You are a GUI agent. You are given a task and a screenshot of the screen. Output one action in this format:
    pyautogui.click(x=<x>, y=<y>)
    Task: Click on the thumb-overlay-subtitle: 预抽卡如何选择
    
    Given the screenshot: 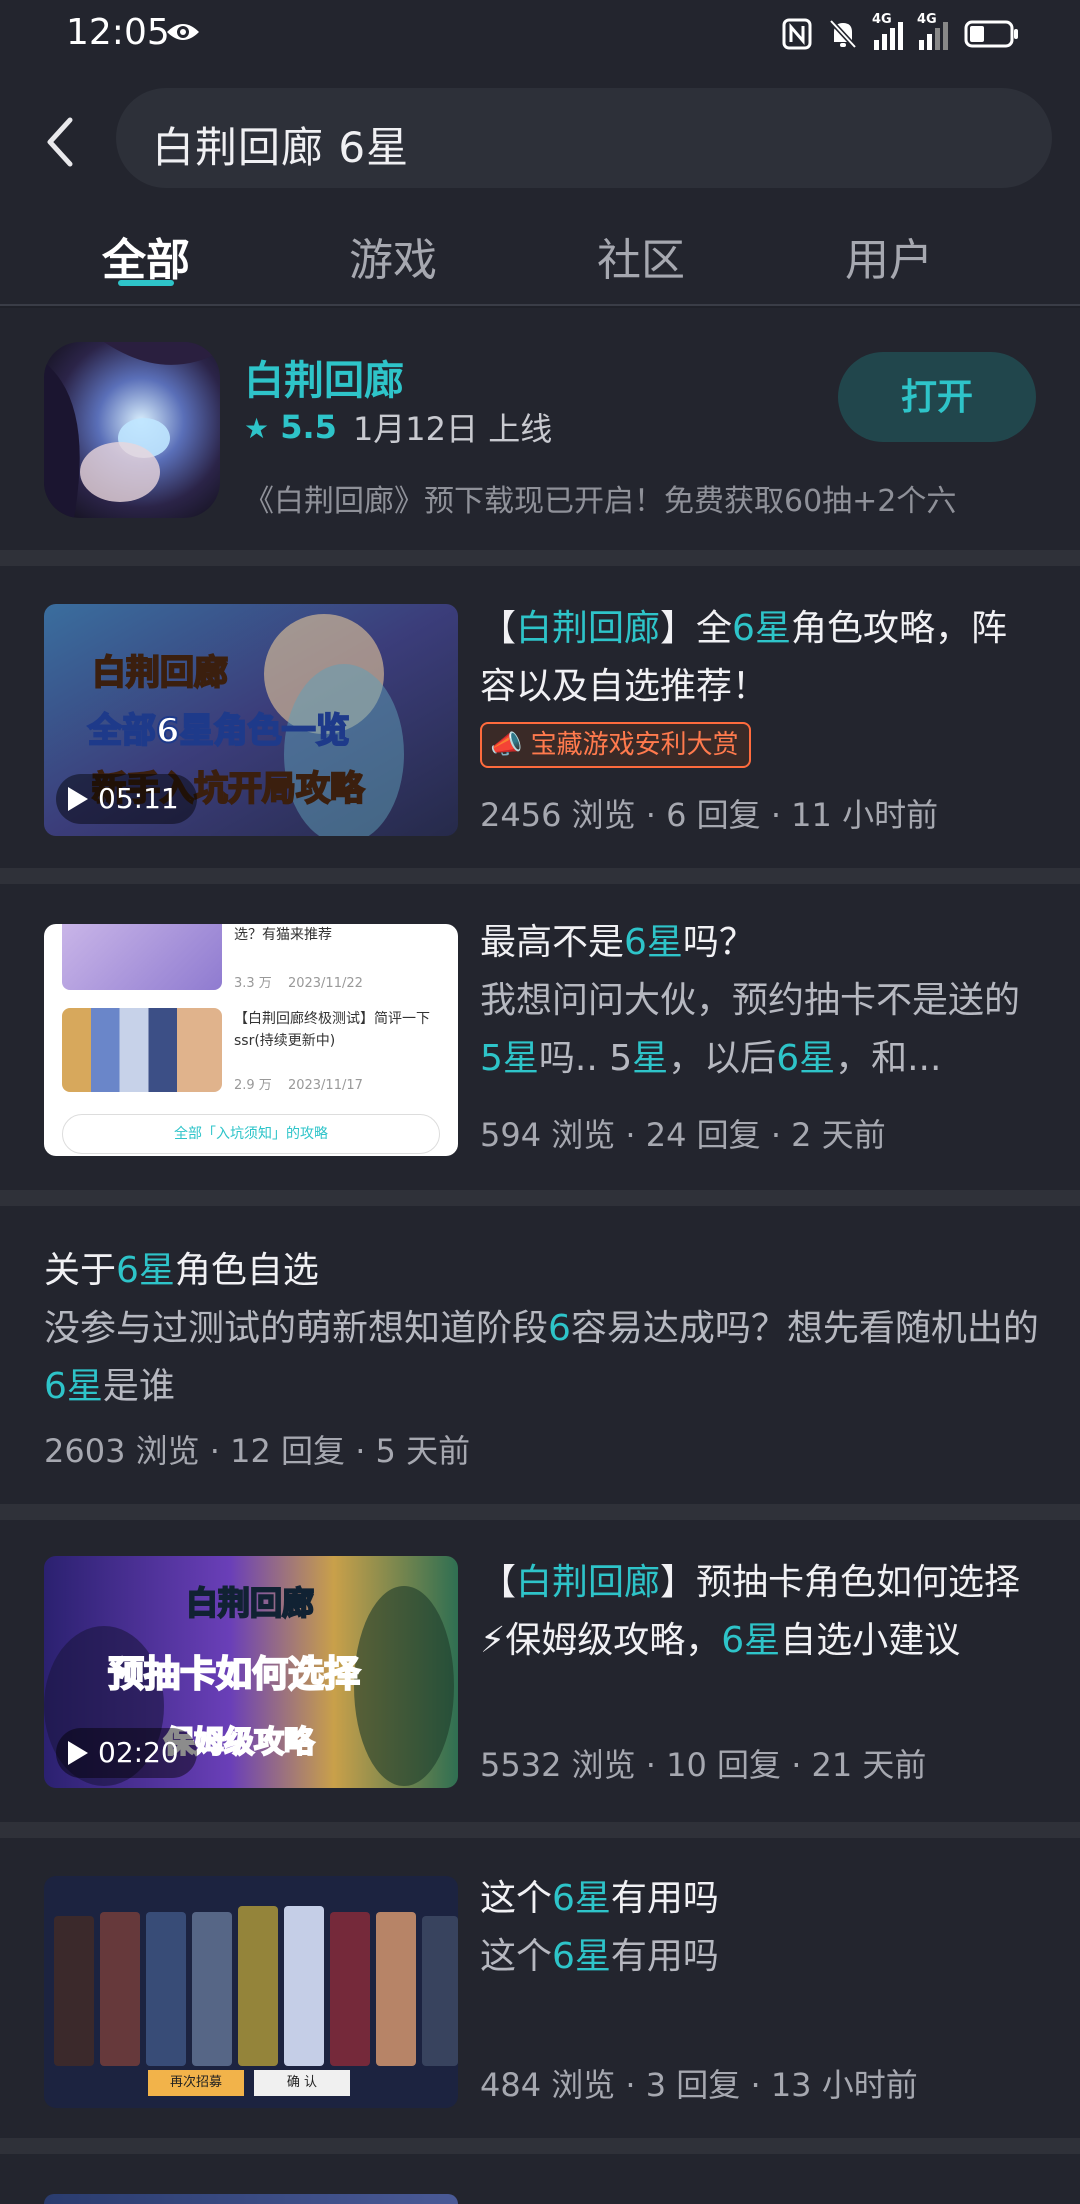 What is the action you would take?
    pyautogui.click(x=234, y=1674)
    